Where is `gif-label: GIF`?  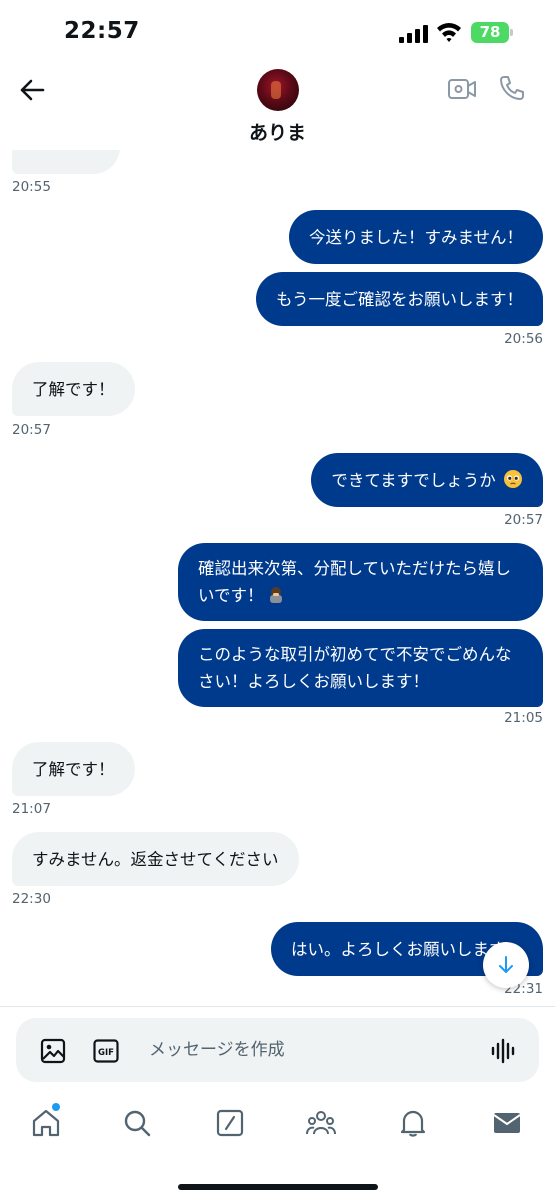 gif-label: GIF is located at coordinates (106, 1053).